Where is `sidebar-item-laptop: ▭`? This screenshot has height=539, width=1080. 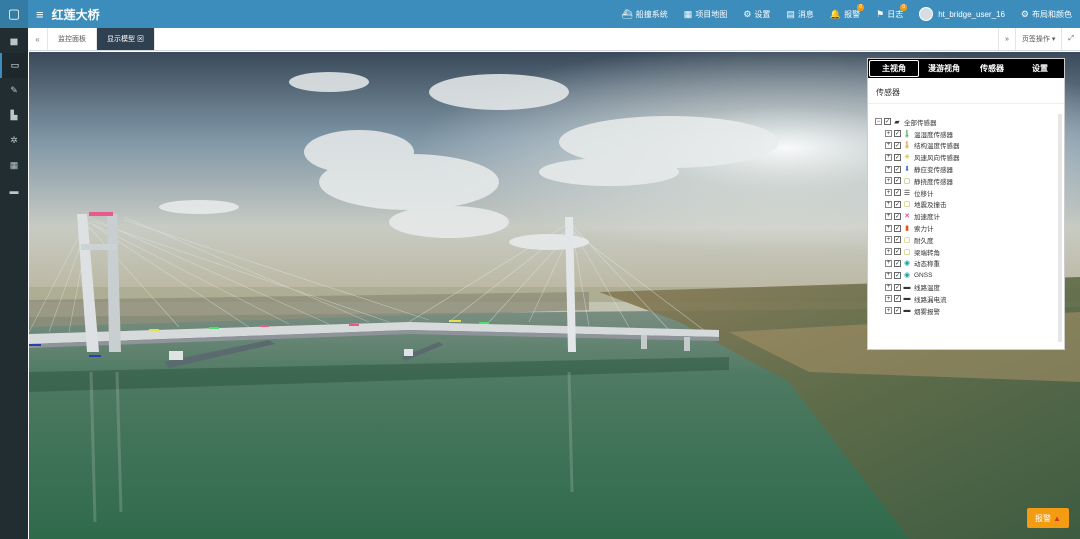
sidebar-item-laptop: ▭ is located at coordinates (14, 65).